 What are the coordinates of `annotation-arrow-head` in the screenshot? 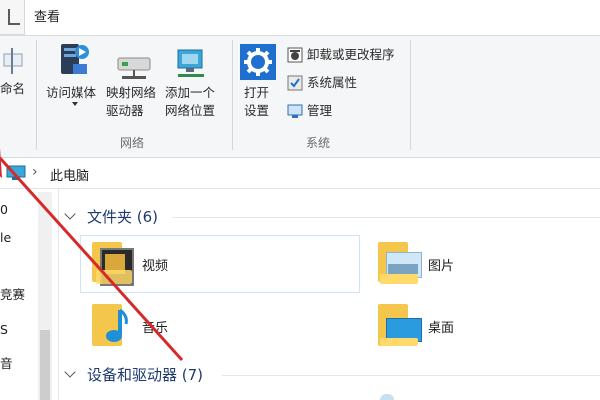 It's located at (1, 163).